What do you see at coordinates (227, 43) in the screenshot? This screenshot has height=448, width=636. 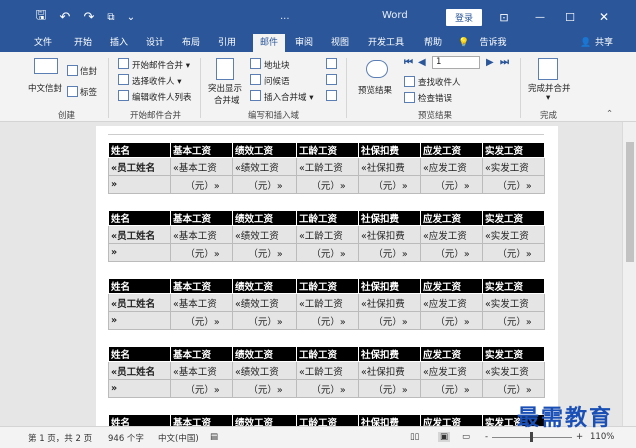 I see `tab-references: 引用` at bounding box center [227, 43].